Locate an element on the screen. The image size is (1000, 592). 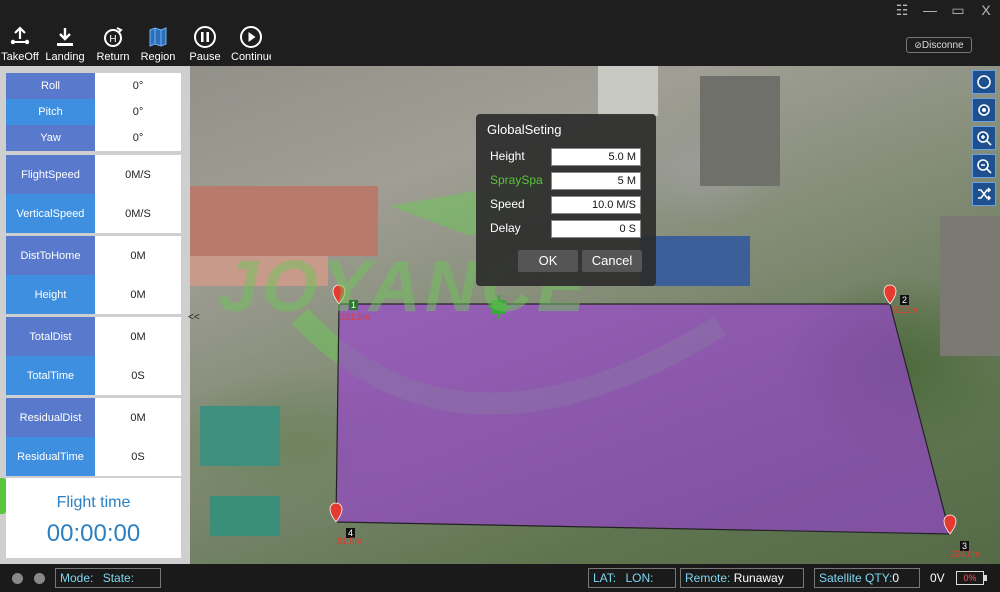
spray-spacing-row: SpraySpa is located at coordinates (566, 181).